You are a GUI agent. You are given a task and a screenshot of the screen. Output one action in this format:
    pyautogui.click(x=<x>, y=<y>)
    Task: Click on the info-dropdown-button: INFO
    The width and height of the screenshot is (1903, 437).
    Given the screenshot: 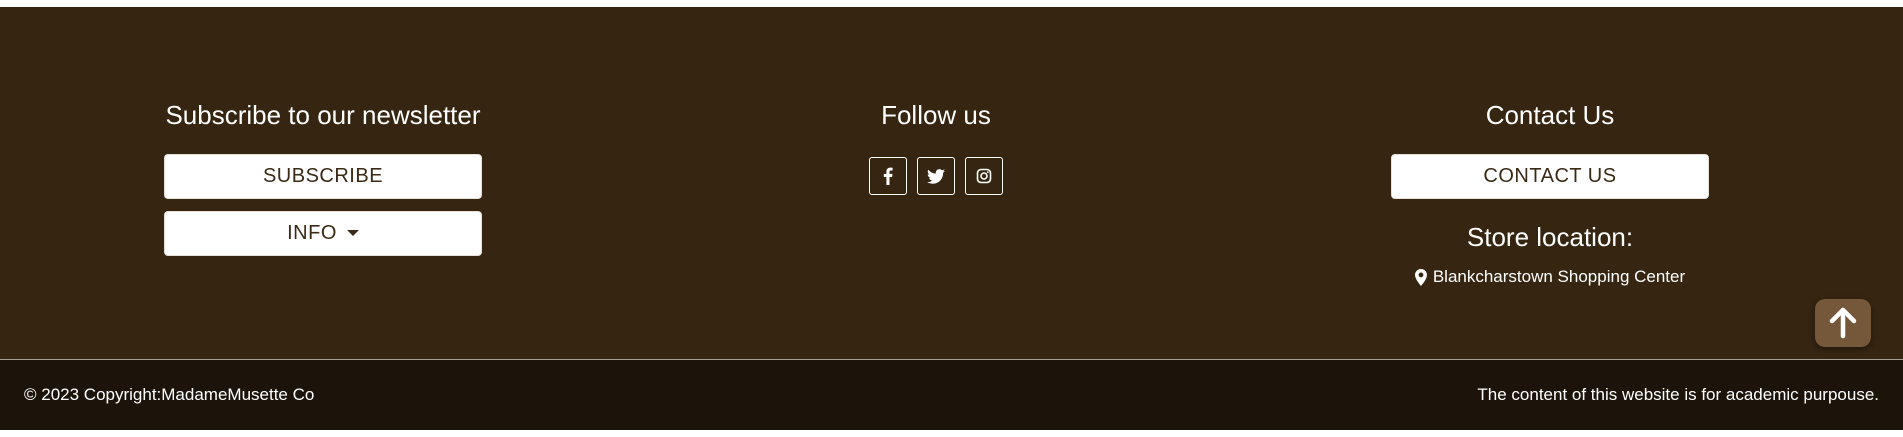 What is the action you would take?
    pyautogui.click(x=323, y=233)
    